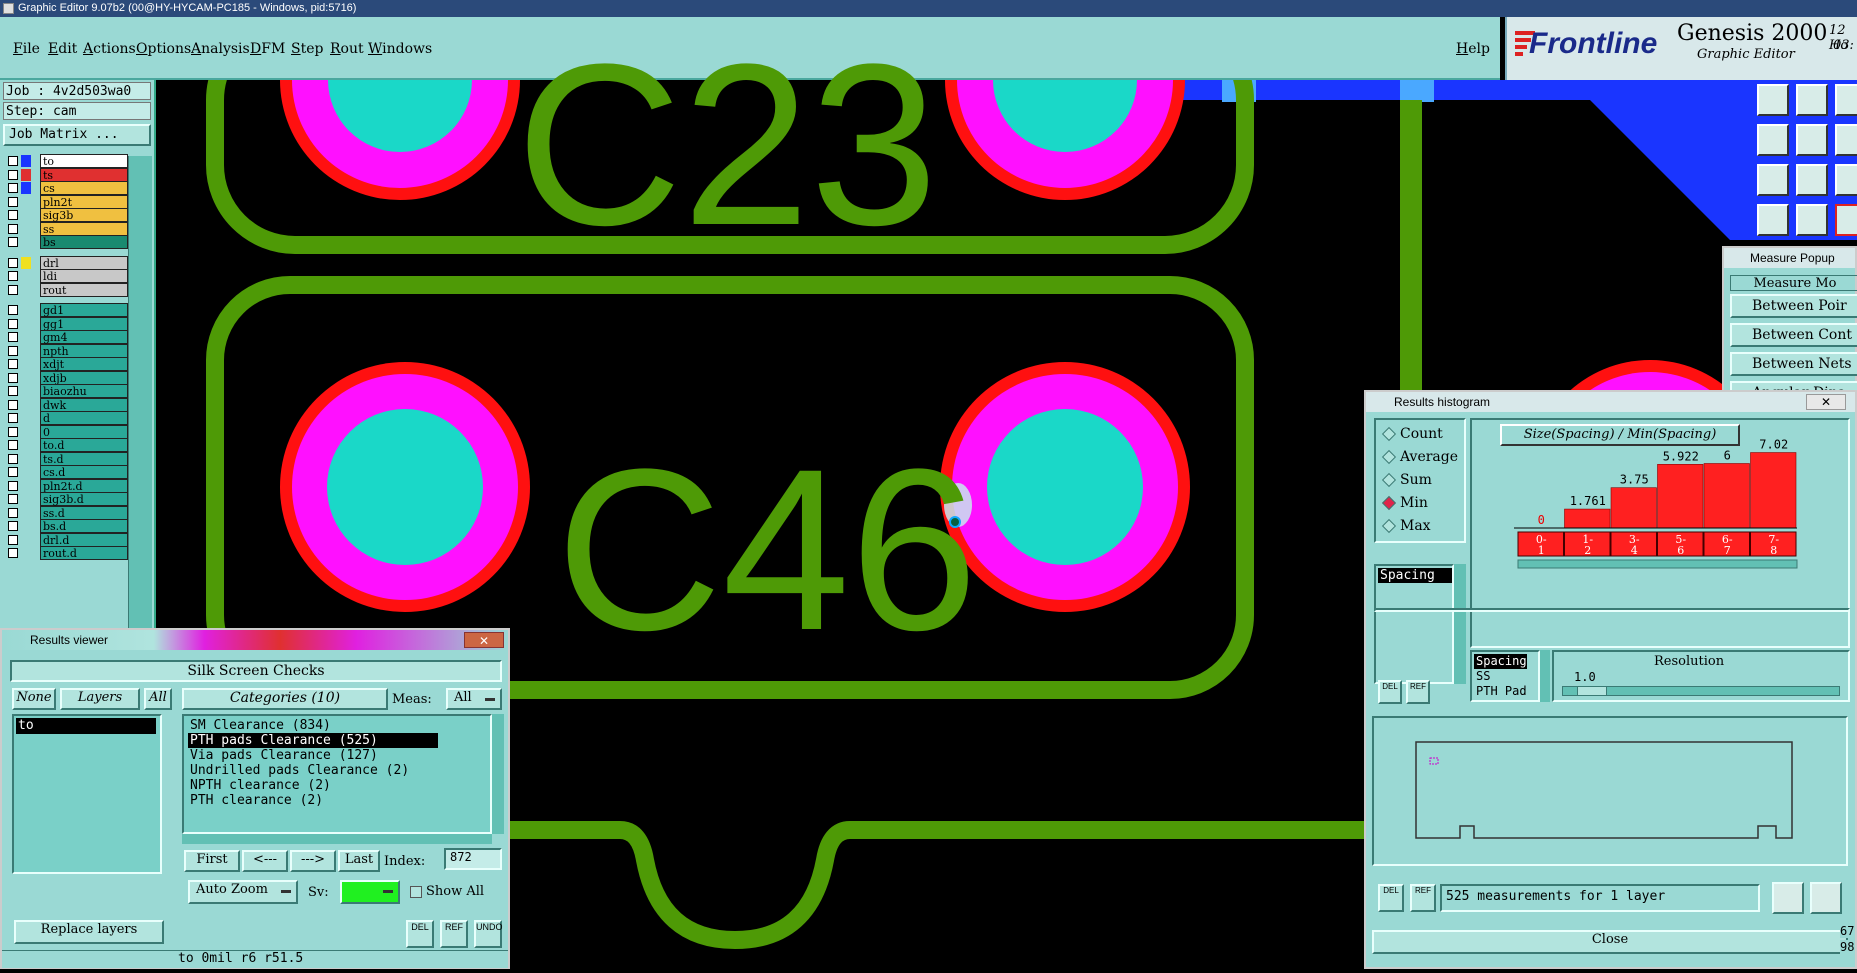 This screenshot has height=973, width=1857. Describe the element at coordinates (1406, 526) in the screenshot. I see `stat-radio-max: Max` at that location.